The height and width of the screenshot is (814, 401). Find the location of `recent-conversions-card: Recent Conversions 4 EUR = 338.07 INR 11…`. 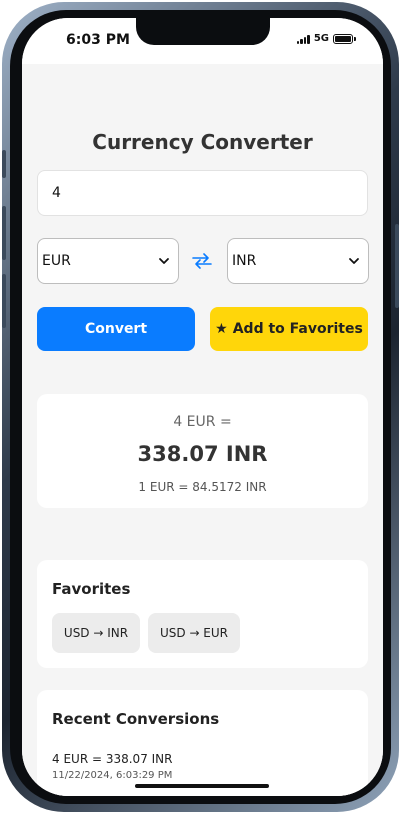

recent-conversions-card: Recent Conversions 4 EUR = 338.07 INR 11… is located at coordinates (202, 743).